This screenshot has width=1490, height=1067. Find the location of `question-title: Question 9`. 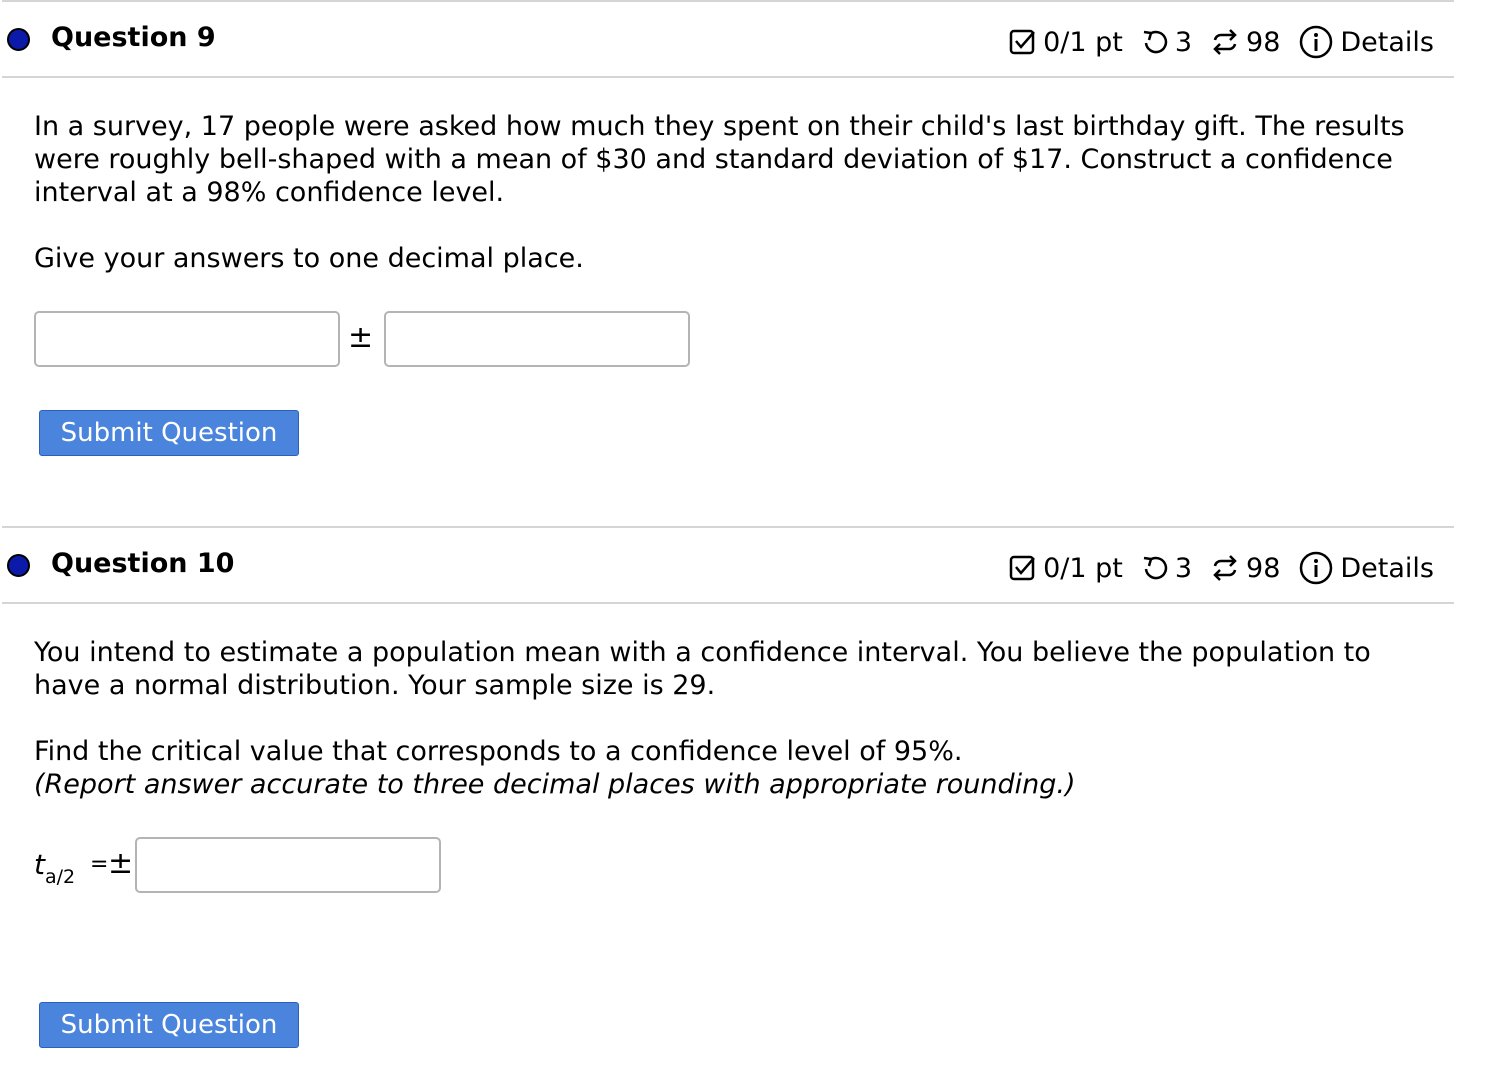

question-title: Question 9 is located at coordinates (133, 37).